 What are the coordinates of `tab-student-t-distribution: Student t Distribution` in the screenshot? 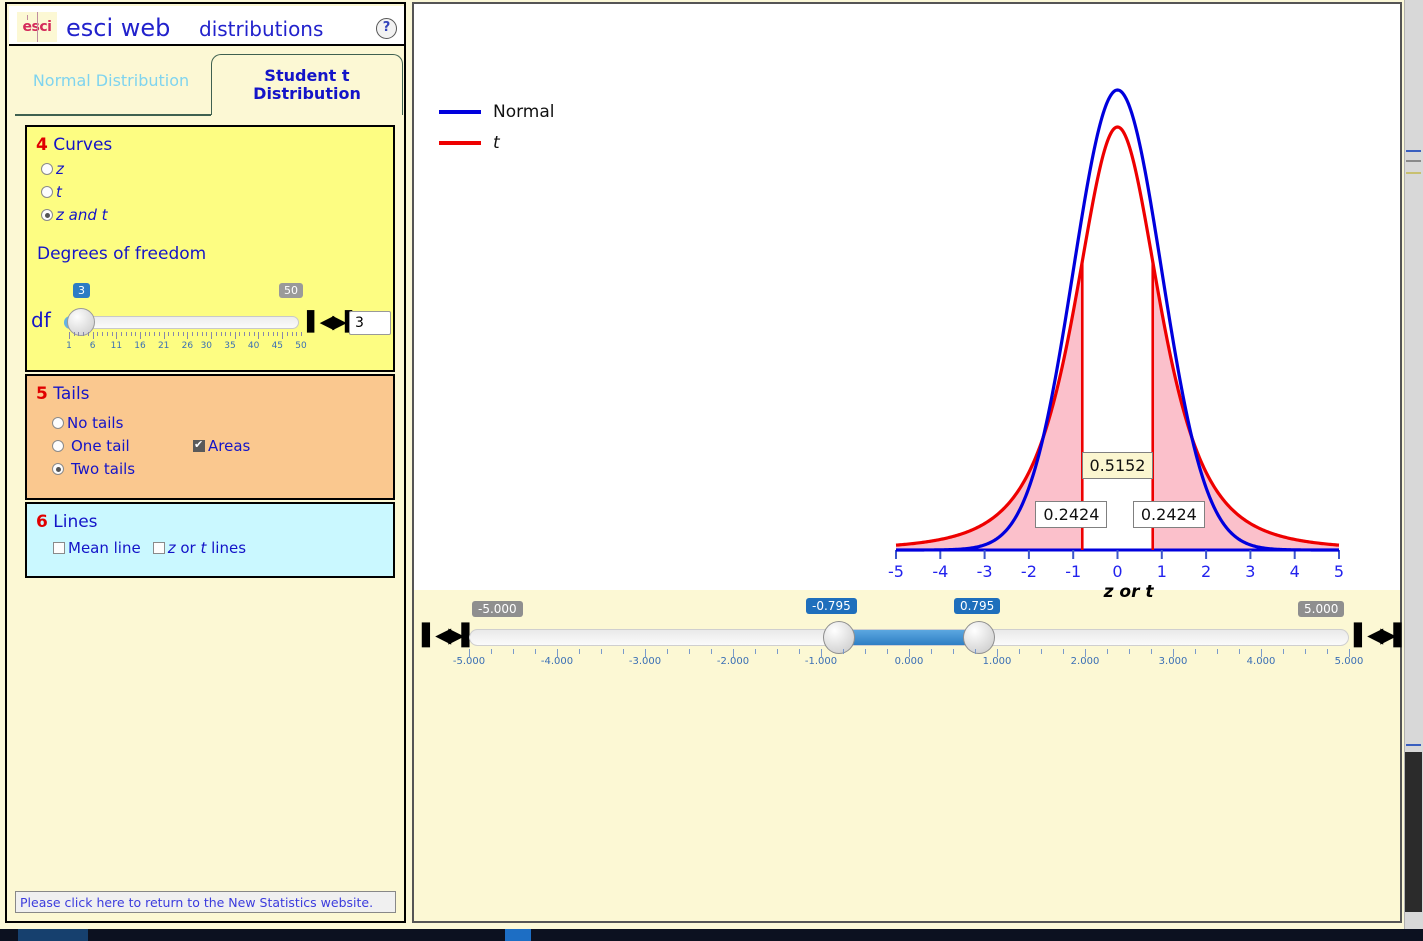 It's located at (307, 84).